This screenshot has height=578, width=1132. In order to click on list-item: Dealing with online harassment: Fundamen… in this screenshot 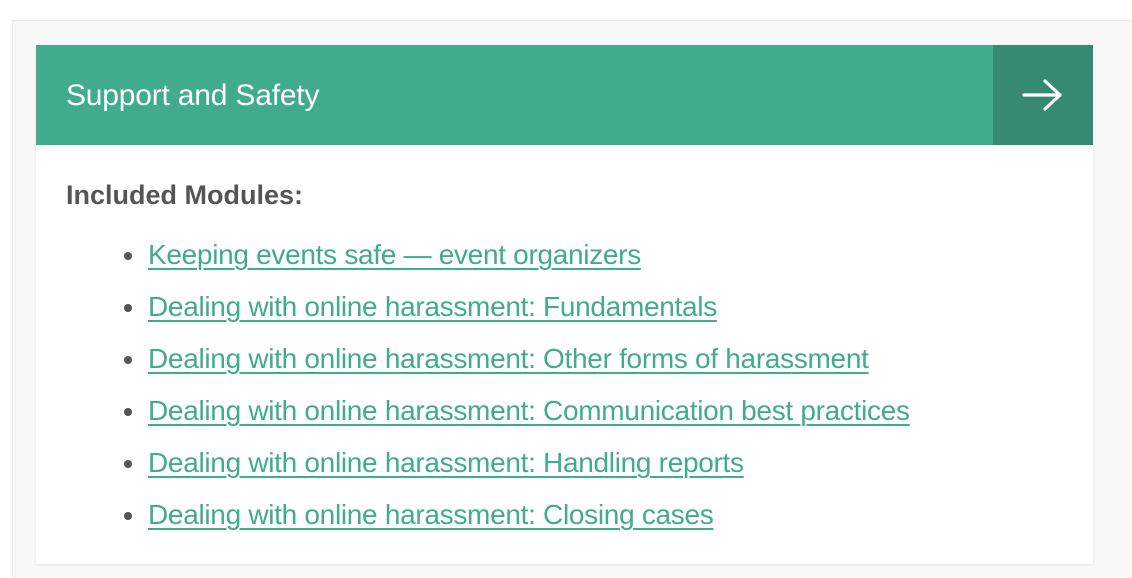, I will do `click(569, 307)`.